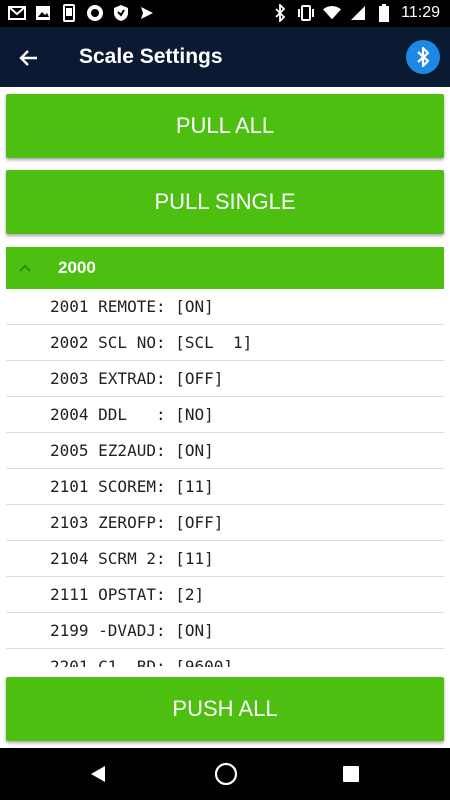  What do you see at coordinates (151, 56) in the screenshot?
I see `page-title: Scale Settings` at bounding box center [151, 56].